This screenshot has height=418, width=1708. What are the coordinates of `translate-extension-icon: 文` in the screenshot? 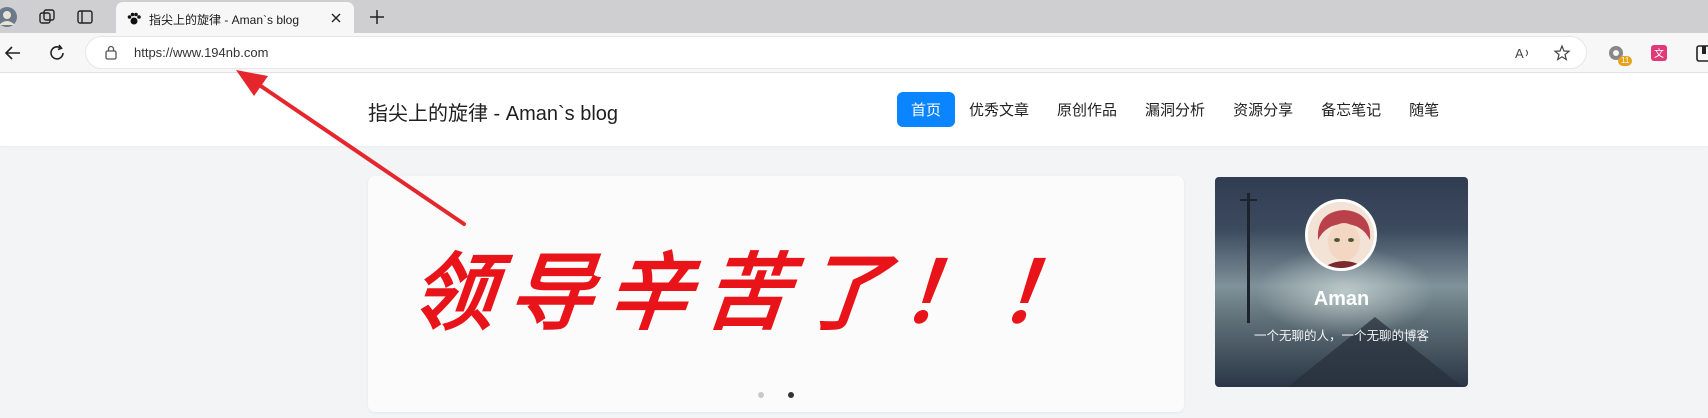 It's located at (1659, 53).